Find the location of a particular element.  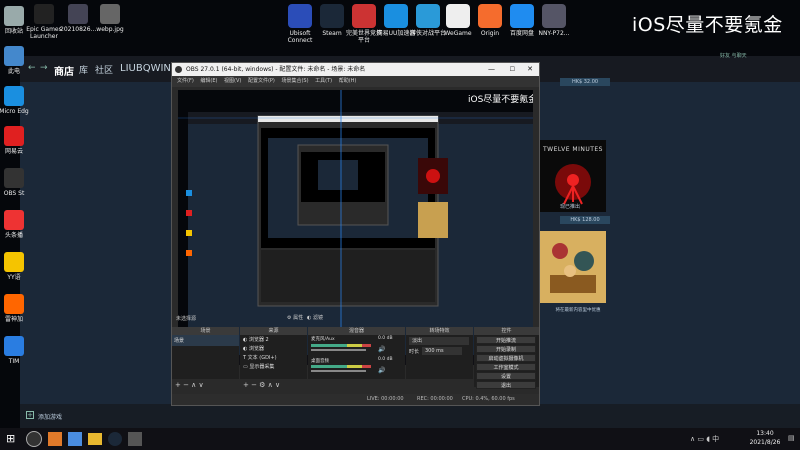

start-streaming-button: 开始推流 is located at coordinates (506, 340).